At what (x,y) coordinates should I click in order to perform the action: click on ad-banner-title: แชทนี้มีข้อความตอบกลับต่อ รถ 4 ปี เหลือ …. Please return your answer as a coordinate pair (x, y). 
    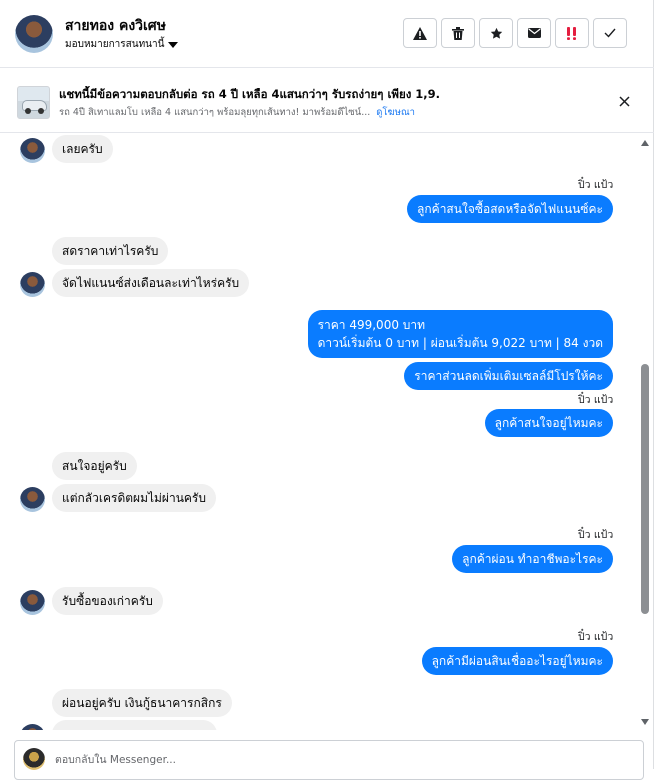
    Looking at the image, I should click on (249, 94).